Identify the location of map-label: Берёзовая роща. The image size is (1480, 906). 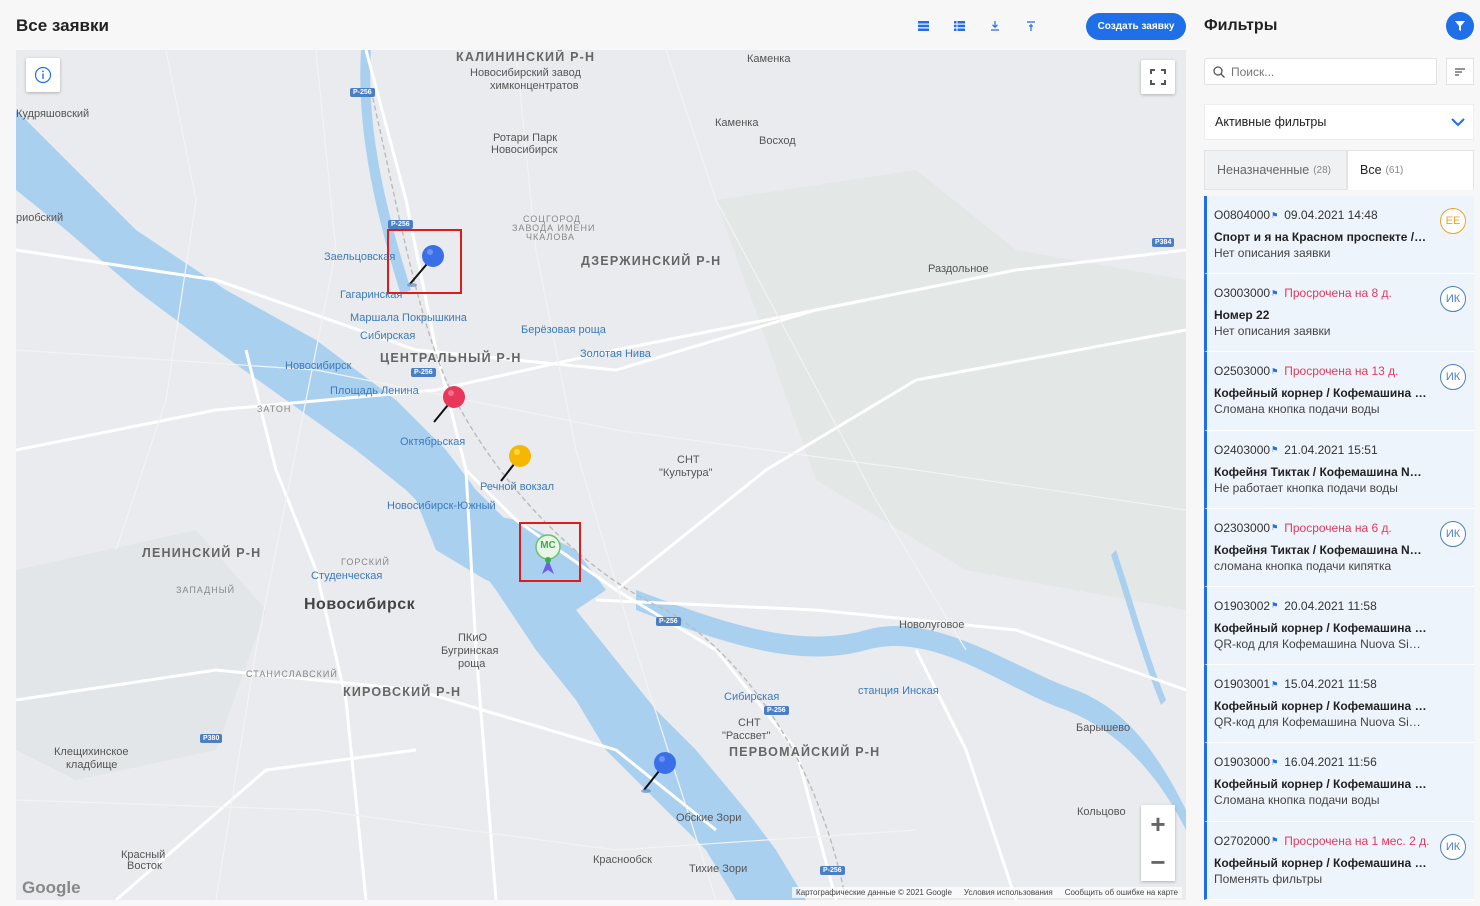
(563, 330).